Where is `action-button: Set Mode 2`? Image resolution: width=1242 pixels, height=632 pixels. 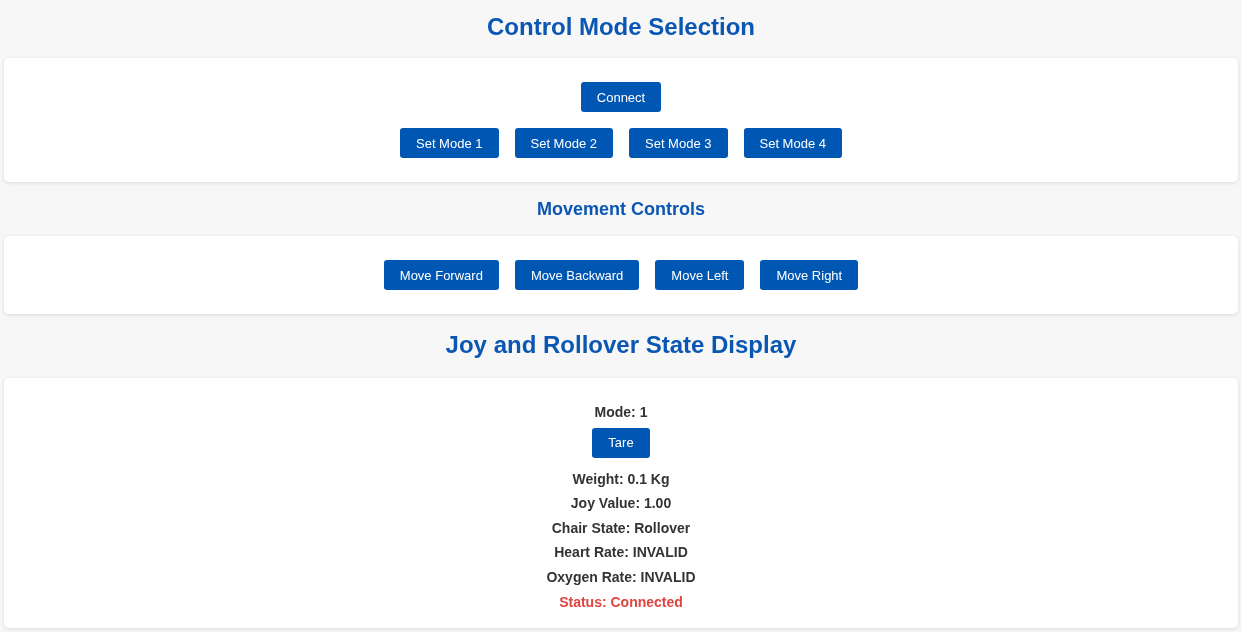 action-button: Set Mode 2 is located at coordinates (563, 143).